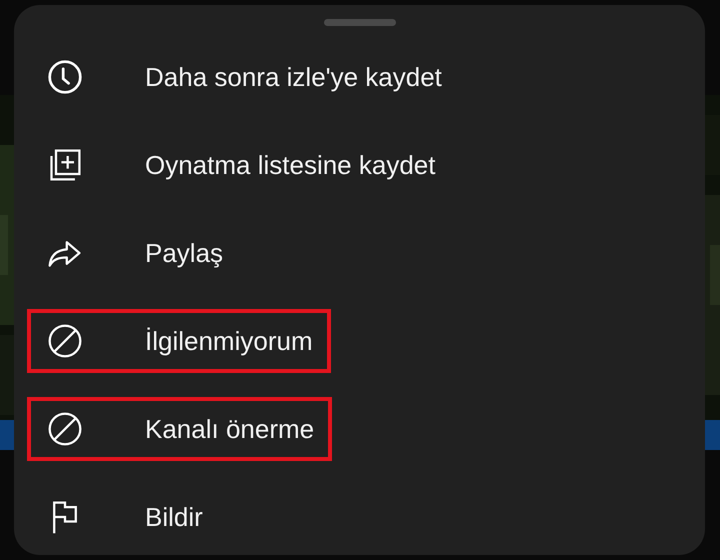 The image size is (720, 560). I want to click on menu-item: Daha sonra izle'ye kaydet, so click(243, 77).